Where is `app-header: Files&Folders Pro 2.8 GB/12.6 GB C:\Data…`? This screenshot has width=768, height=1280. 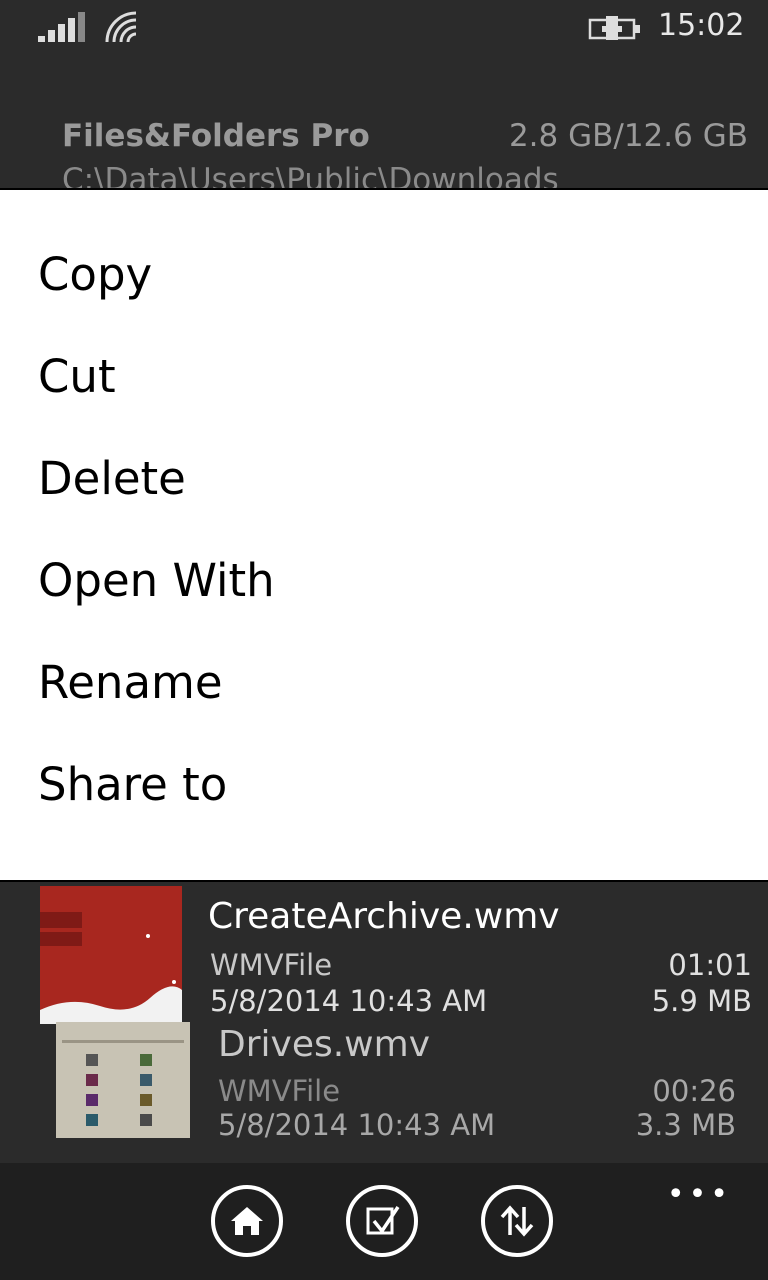 app-header: Files&Folders Pro 2.8 GB/12.6 GB C:\Data… is located at coordinates (384, 124).